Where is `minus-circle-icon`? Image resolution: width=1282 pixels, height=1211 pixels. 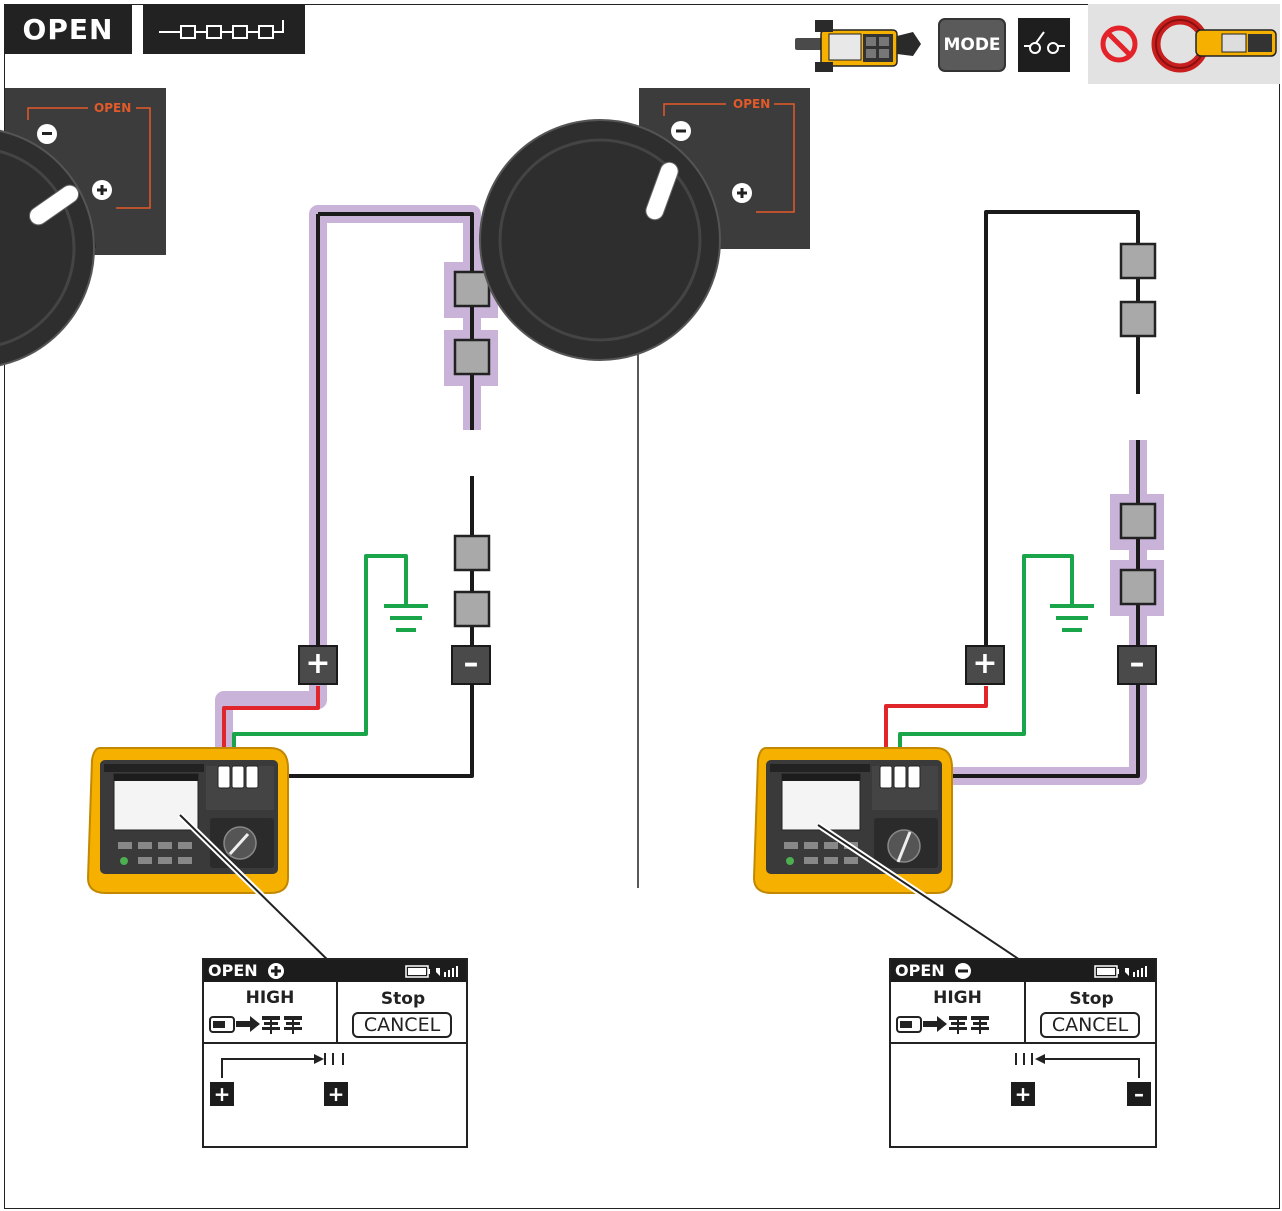 minus-circle-icon is located at coordinates (963, 971).